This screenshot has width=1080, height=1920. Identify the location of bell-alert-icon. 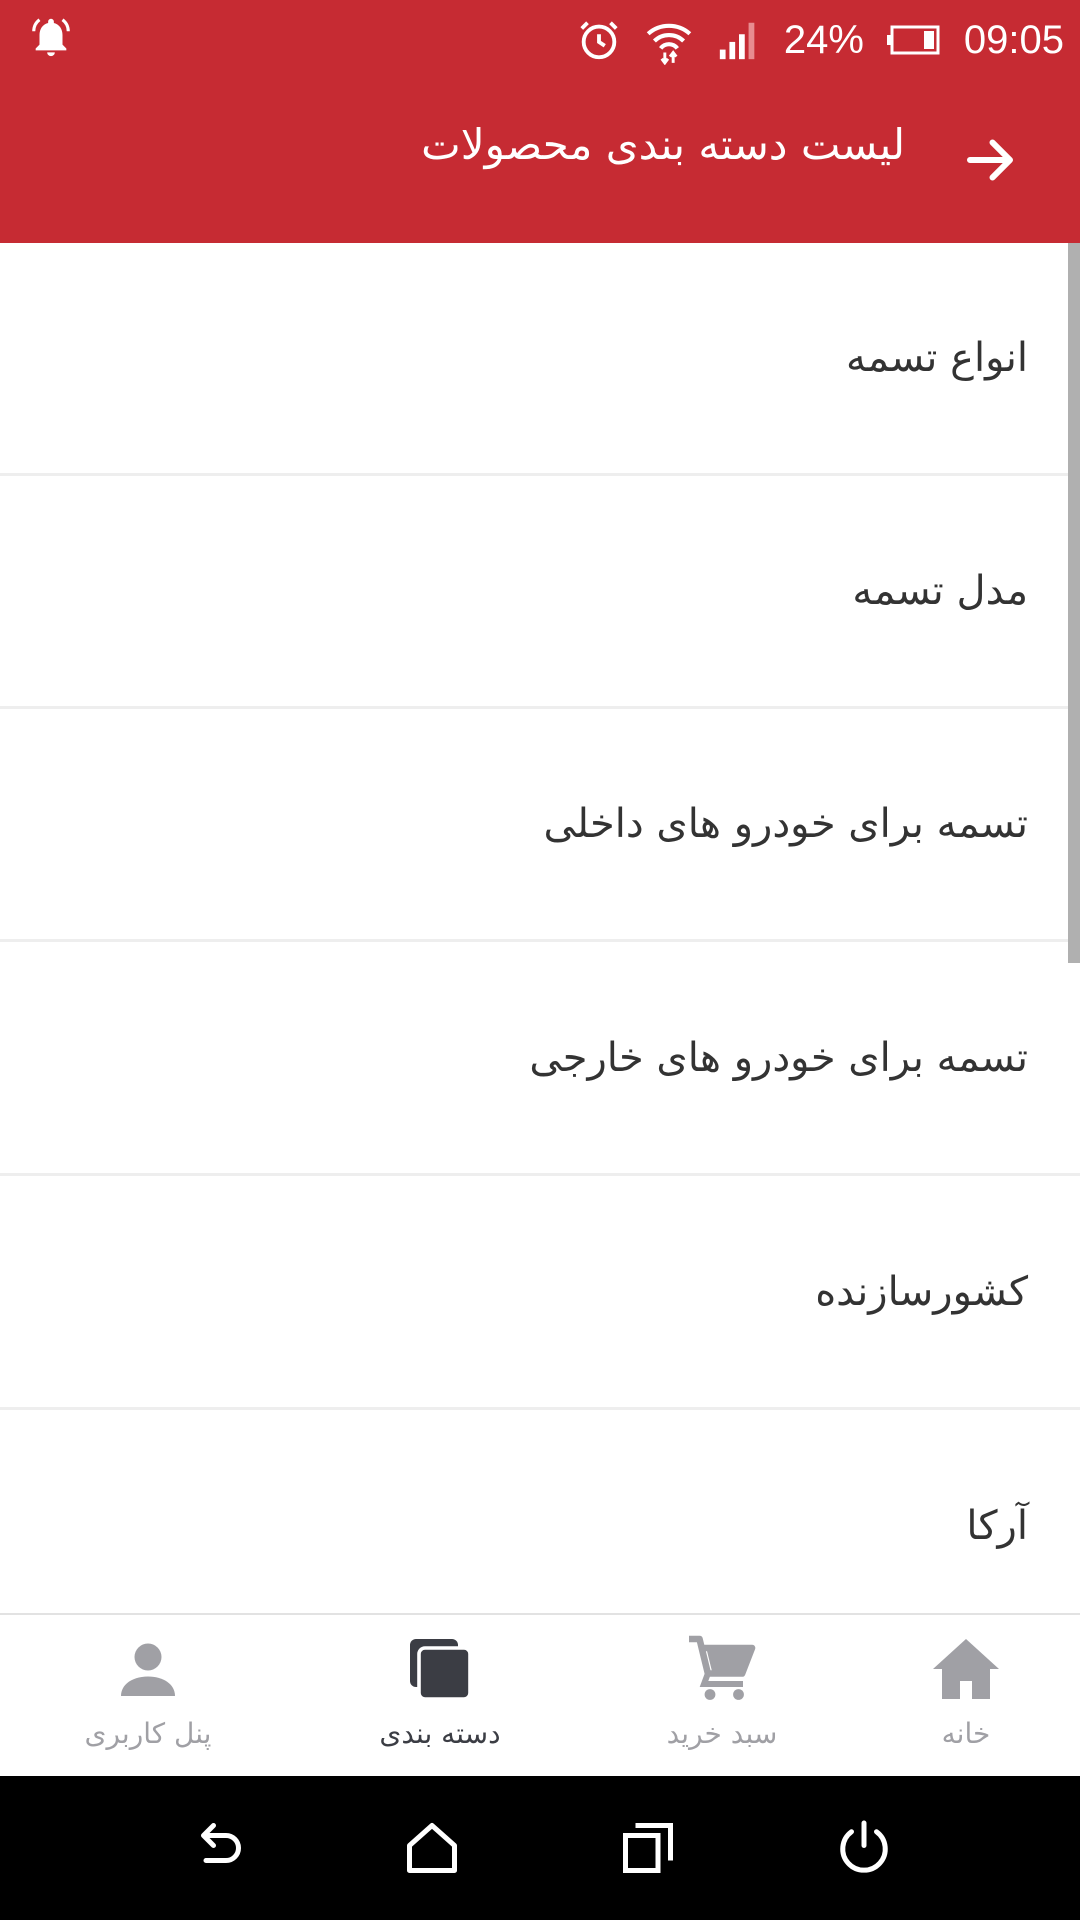
(51, 37).